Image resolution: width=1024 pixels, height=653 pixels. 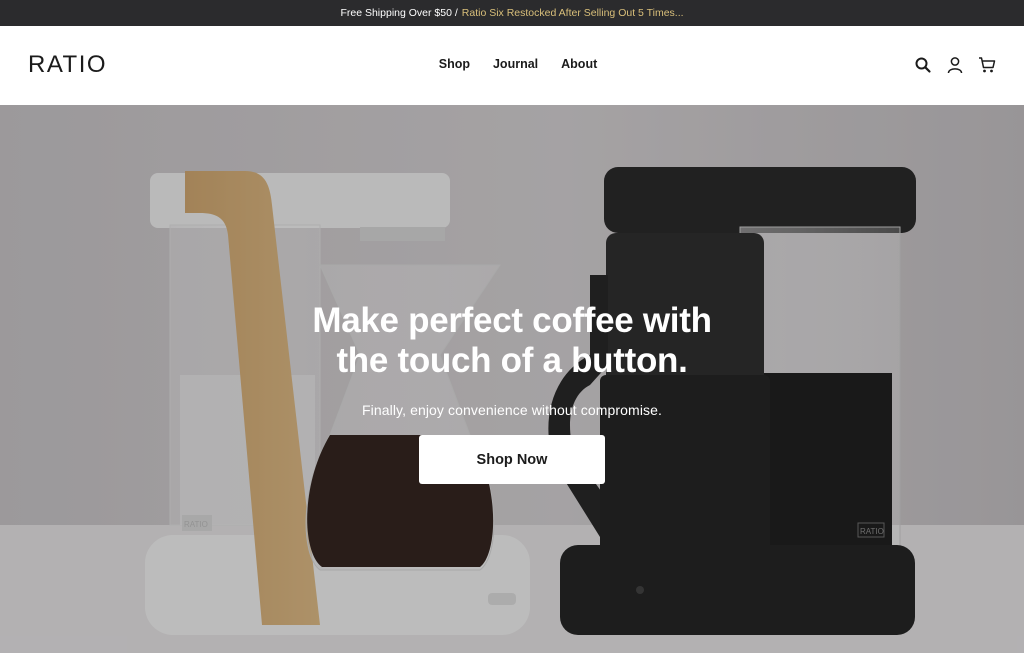 What do you see at coordinates (454, 64) in the screenshot?
I see `nav-item-shop: Shop` at bounding box center [454, 64].